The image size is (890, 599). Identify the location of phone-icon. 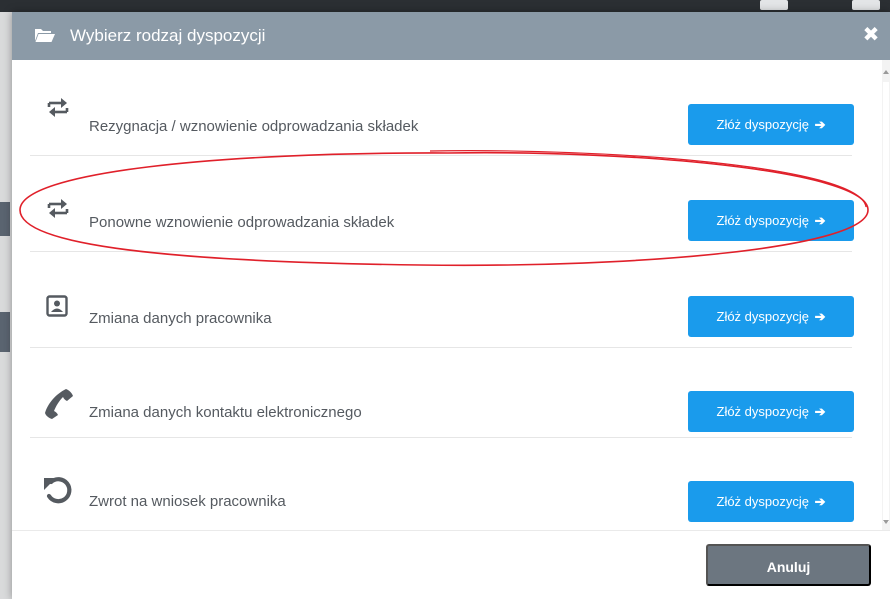
(59, 406).